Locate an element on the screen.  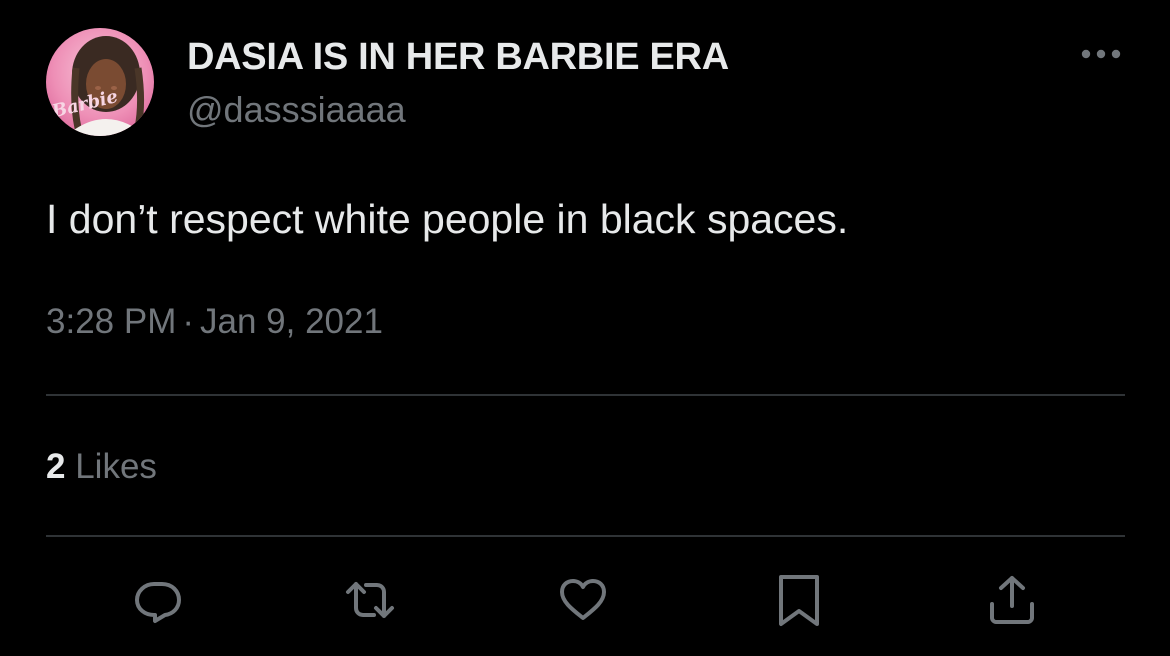
bookmark-icon is located at coordinates (799, 600).